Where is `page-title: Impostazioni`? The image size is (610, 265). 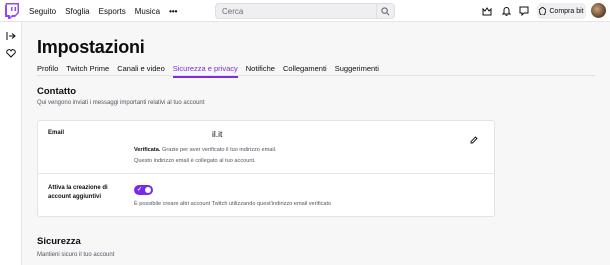 page-title: Impostazioni is located at coordinates (91, 47).